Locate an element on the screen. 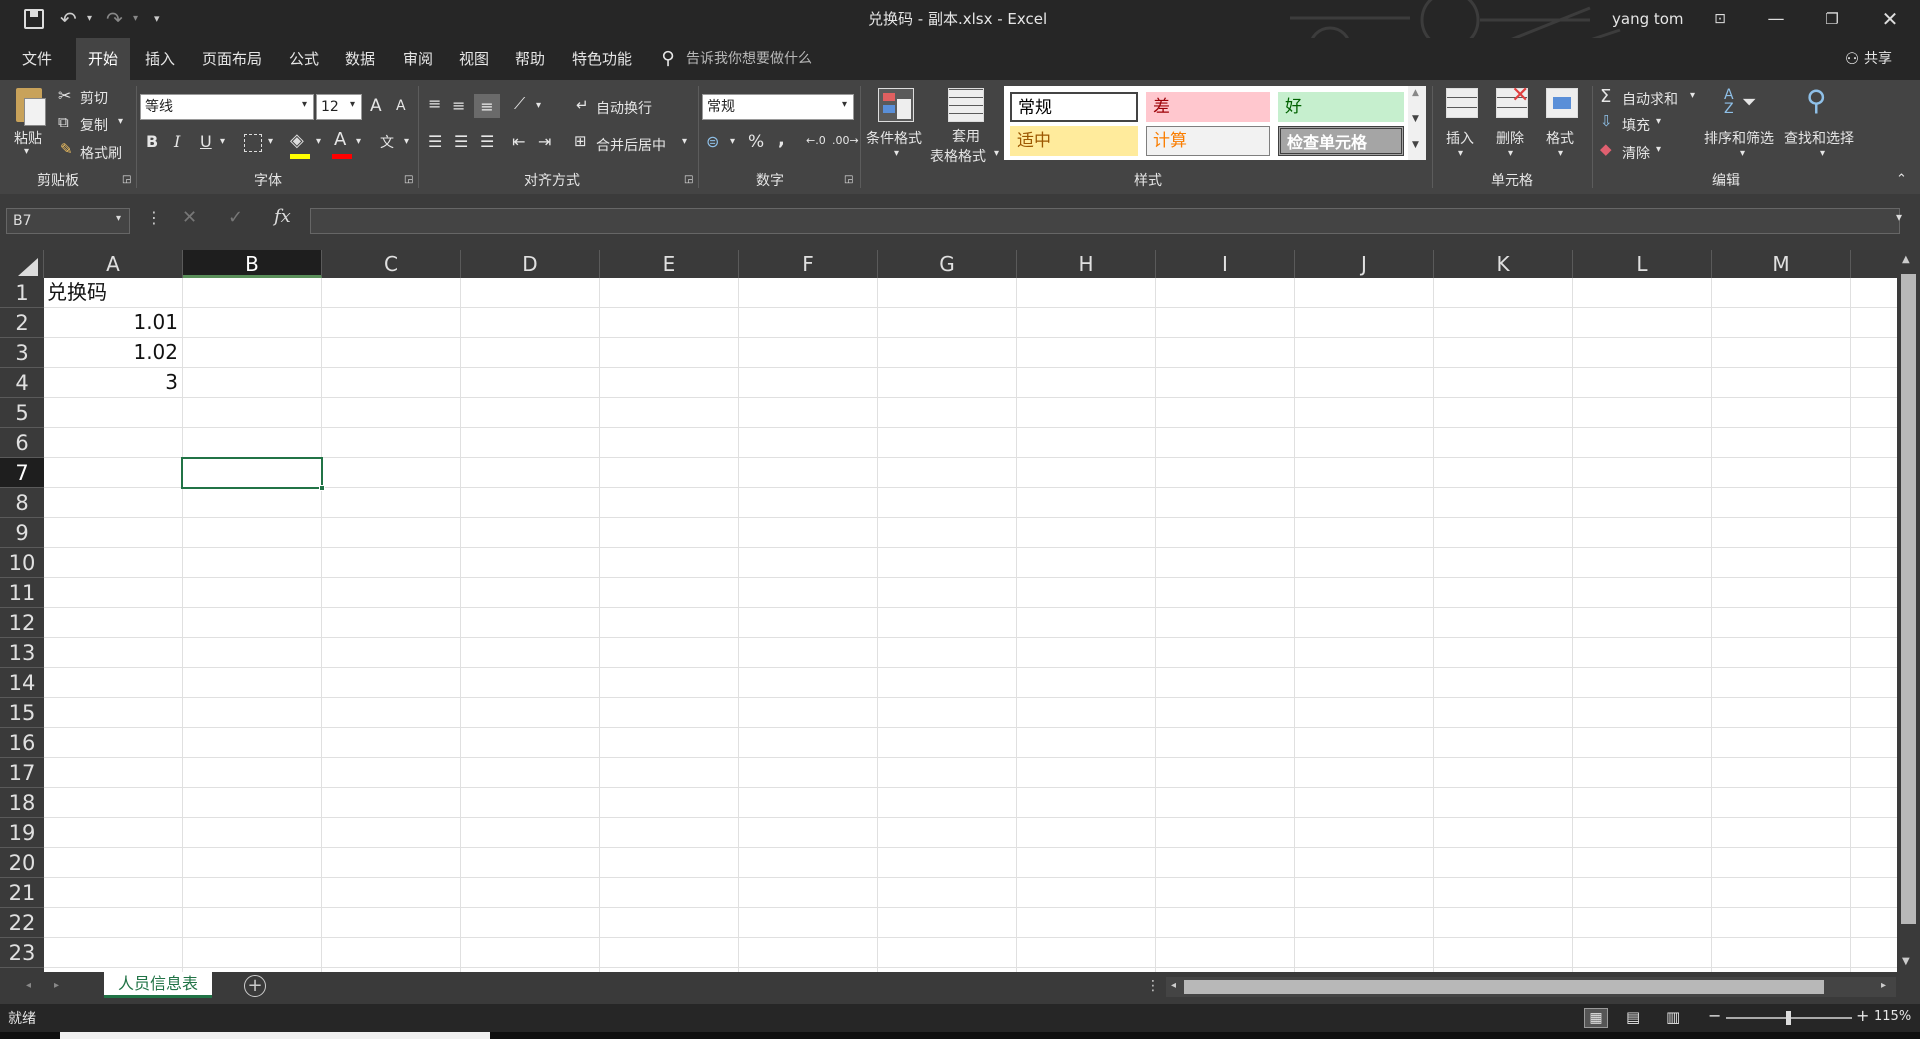  comma-button: , is located at coordinates (781, 139).